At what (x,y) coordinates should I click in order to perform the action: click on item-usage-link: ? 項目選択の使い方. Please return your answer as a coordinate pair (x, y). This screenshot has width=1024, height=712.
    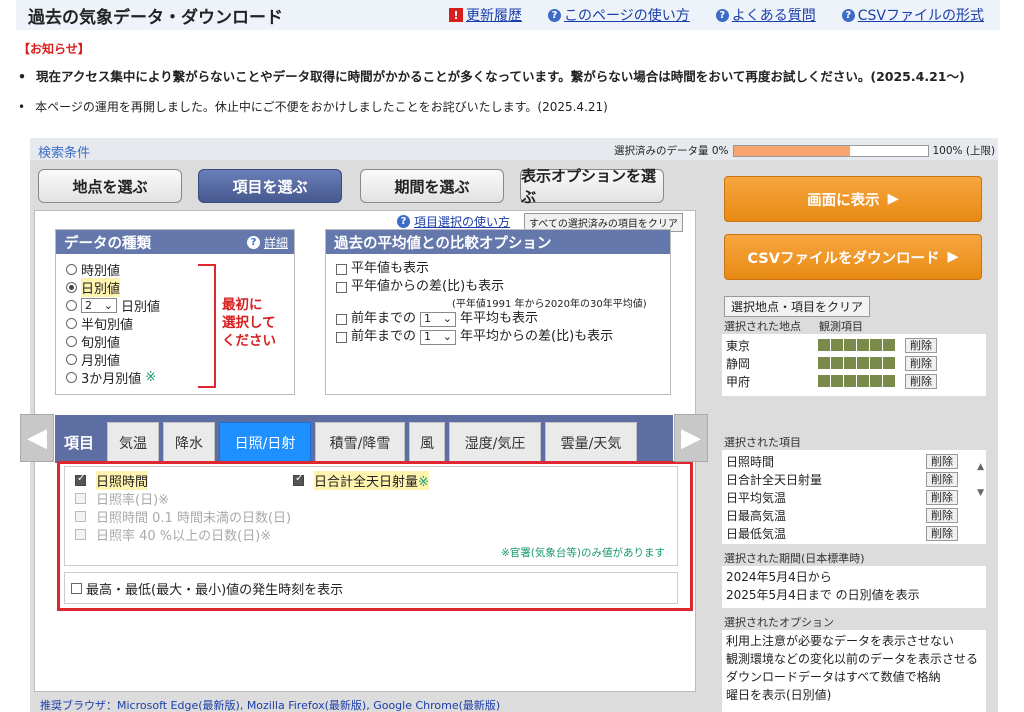
    Looking at the image, I should click on (453, 221).